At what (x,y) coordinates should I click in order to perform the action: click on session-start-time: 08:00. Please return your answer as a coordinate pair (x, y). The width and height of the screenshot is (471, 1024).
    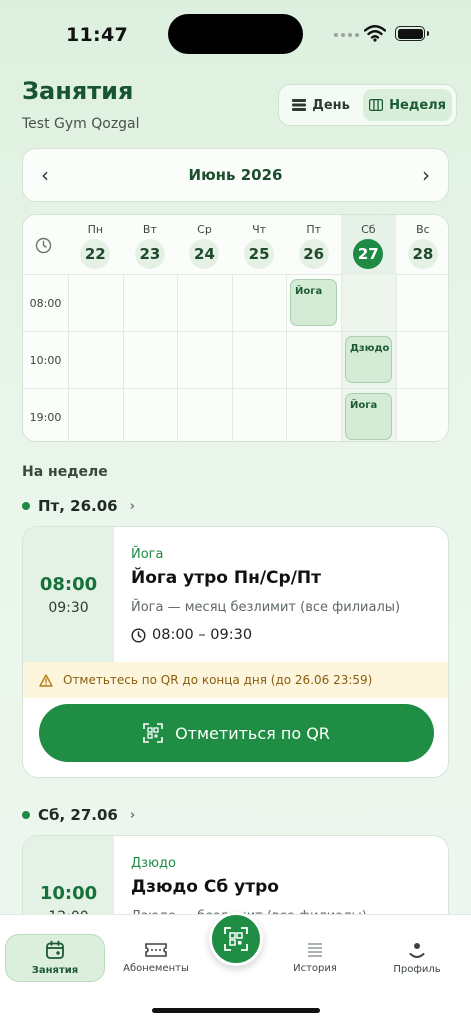
    Looking at the image, I should click on (68, 584).